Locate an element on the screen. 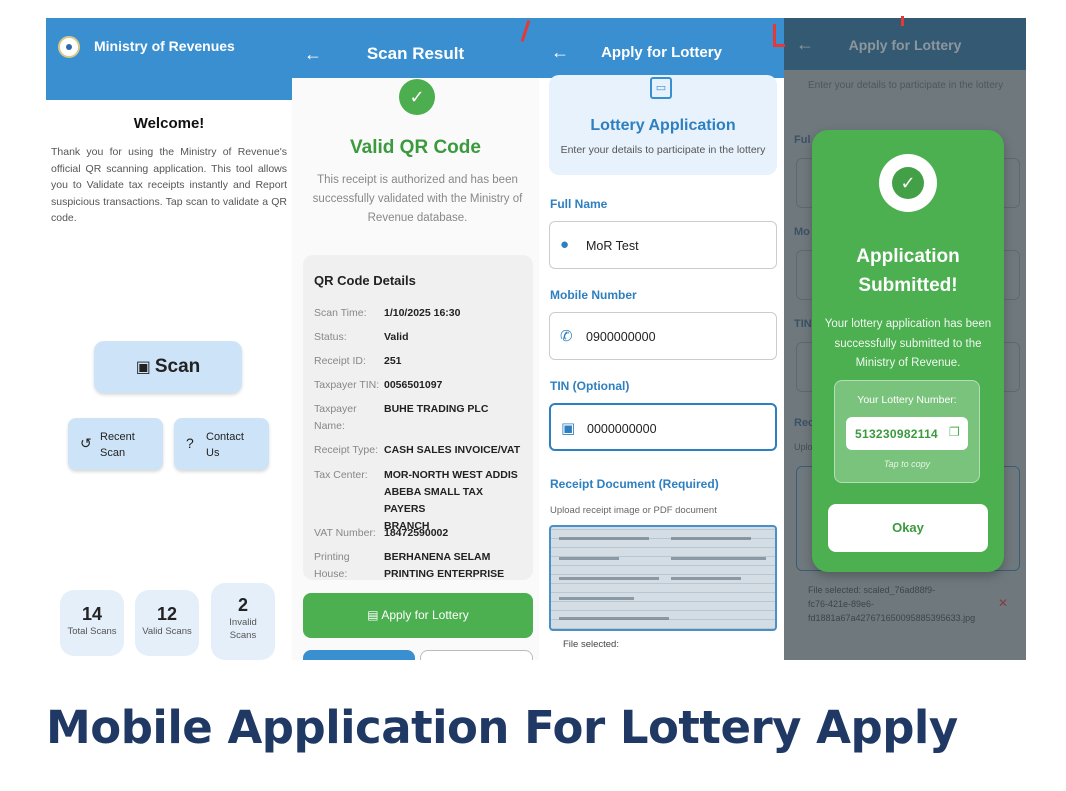 The height and width of the screenshot is (791, 1066). okay-button: Okay is located at coordinates (908, 528).